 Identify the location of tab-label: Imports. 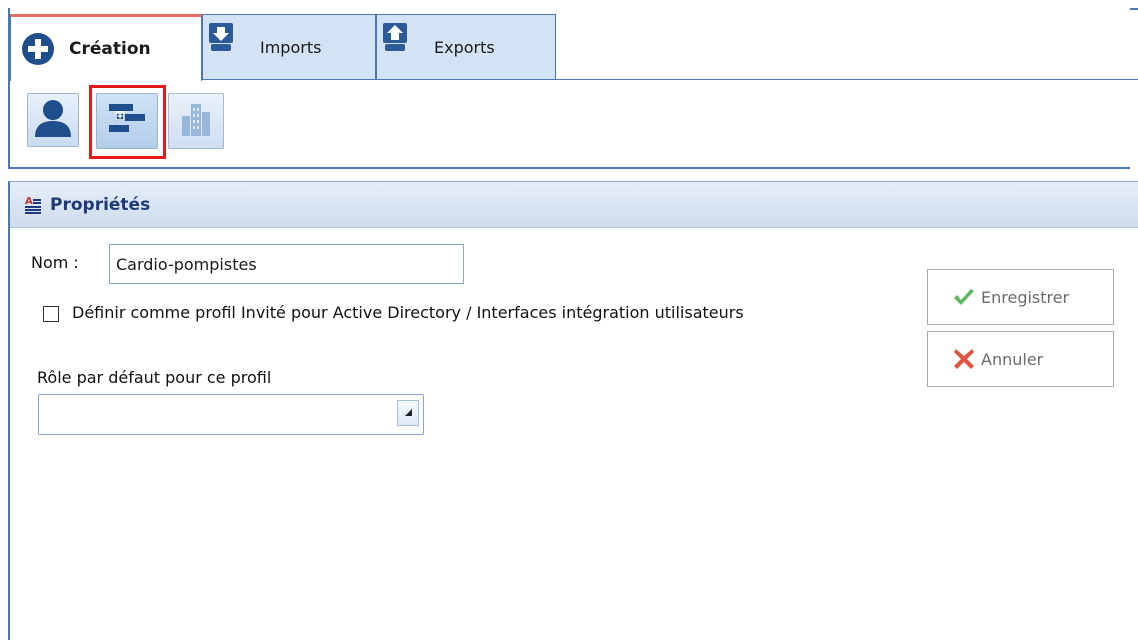
(291, 47).